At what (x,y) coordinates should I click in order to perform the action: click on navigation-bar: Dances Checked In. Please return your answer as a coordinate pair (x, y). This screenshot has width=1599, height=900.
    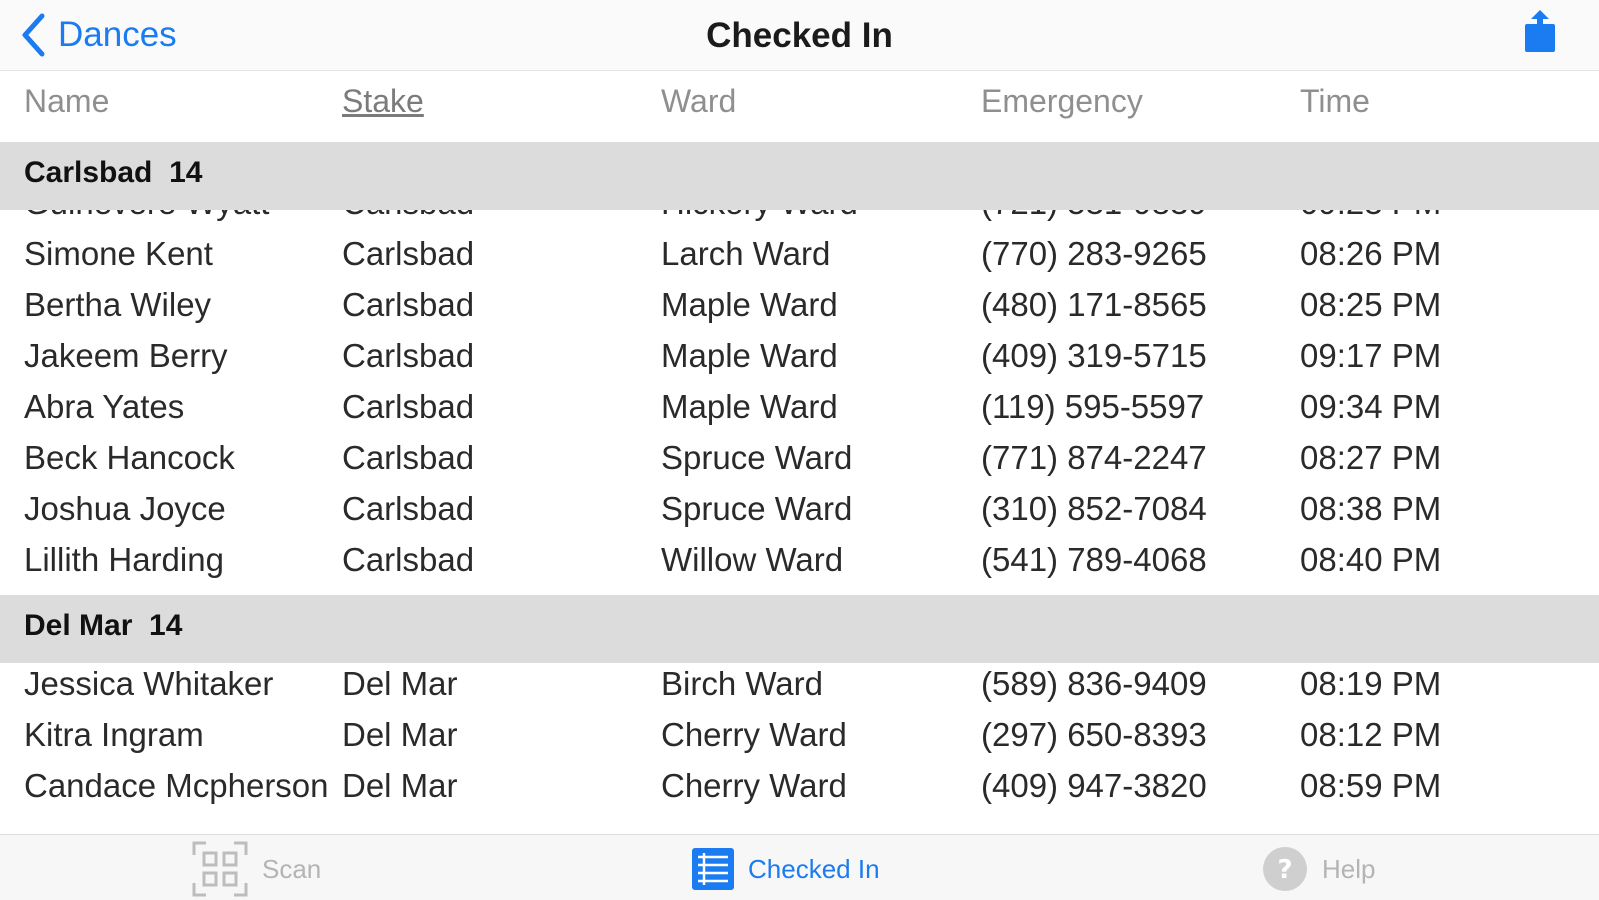
    Looking at the image, I should click on (799, 35).